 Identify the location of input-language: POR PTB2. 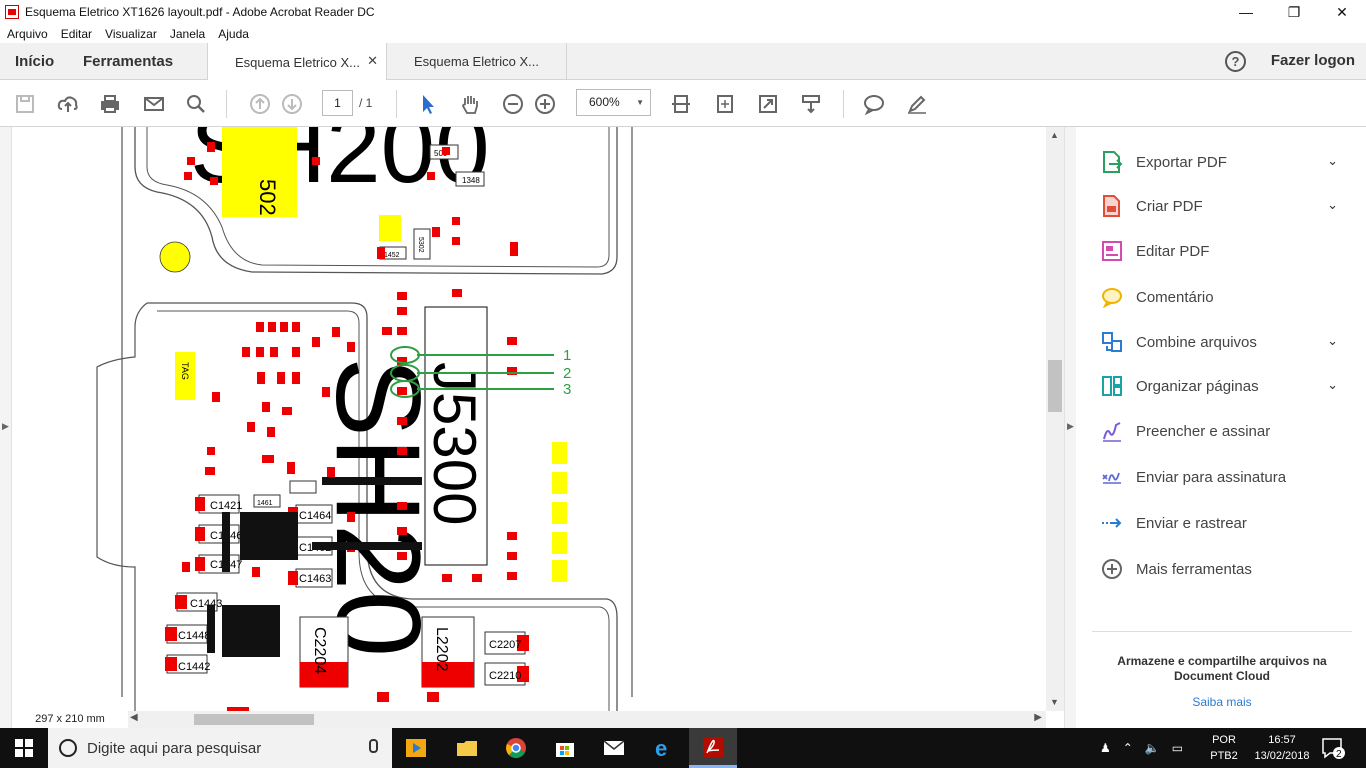
(1224, 748).